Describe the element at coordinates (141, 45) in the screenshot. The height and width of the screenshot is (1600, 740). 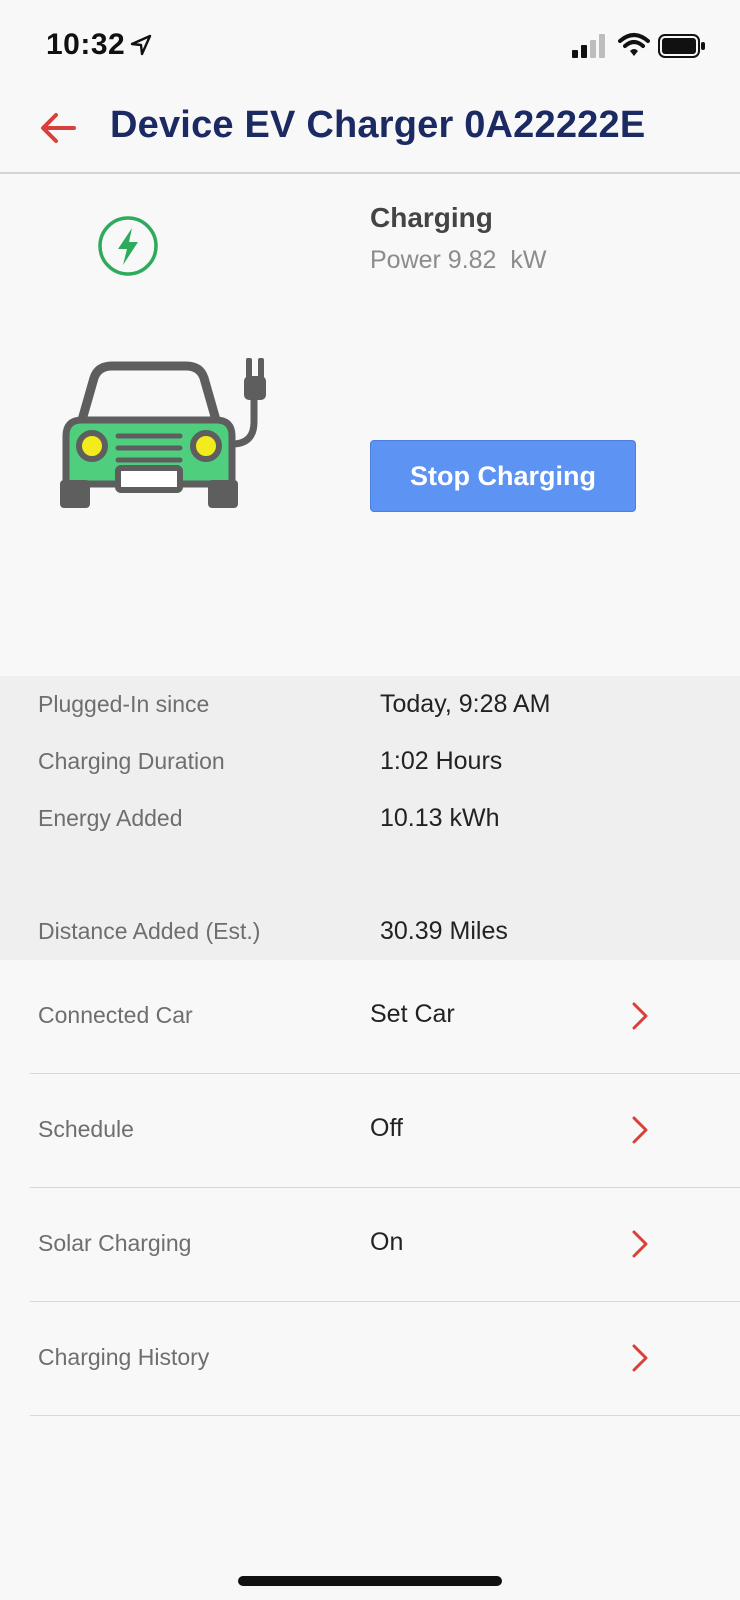
I see `location-arrow-icon` at that location.